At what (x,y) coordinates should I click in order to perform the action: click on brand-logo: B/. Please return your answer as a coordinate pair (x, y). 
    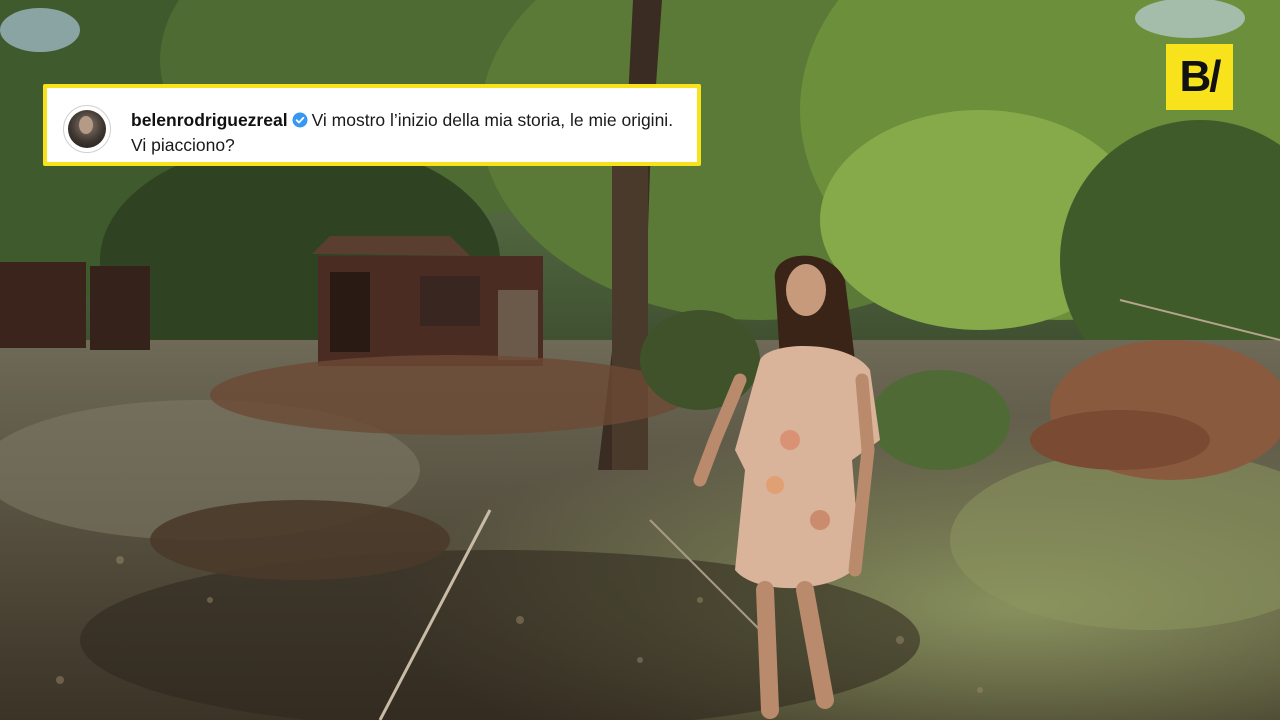
    Looking at the image, I should click on (1199, 77).